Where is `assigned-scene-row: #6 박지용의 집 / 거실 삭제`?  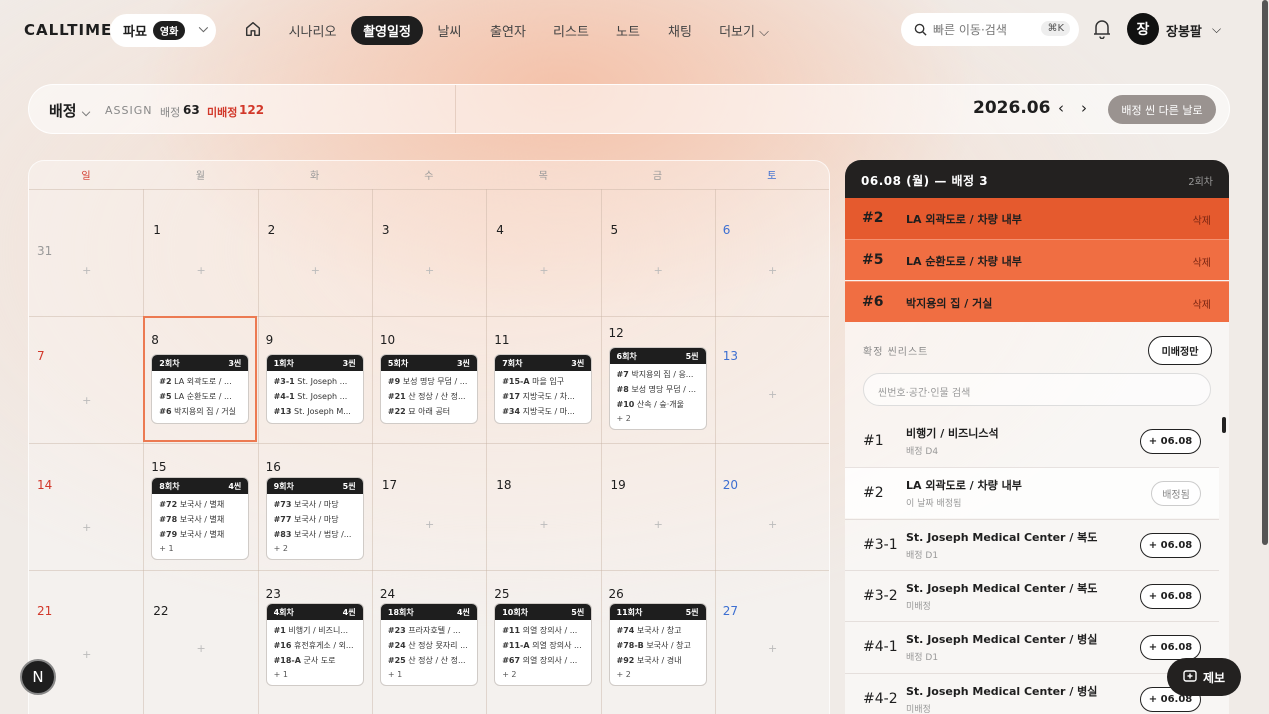
assigned-scene-row: #6 박지용의 집 / 거실 삭제 is located at coordinates (1037, 301).